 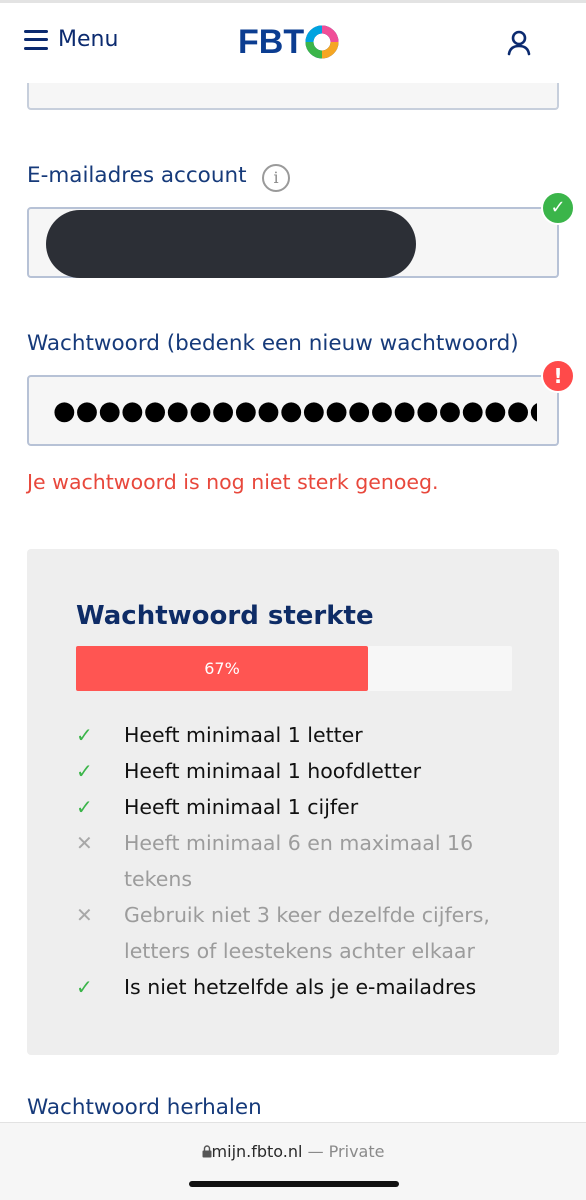 I want to click on lock-icon, so click(x=207, y=1151).